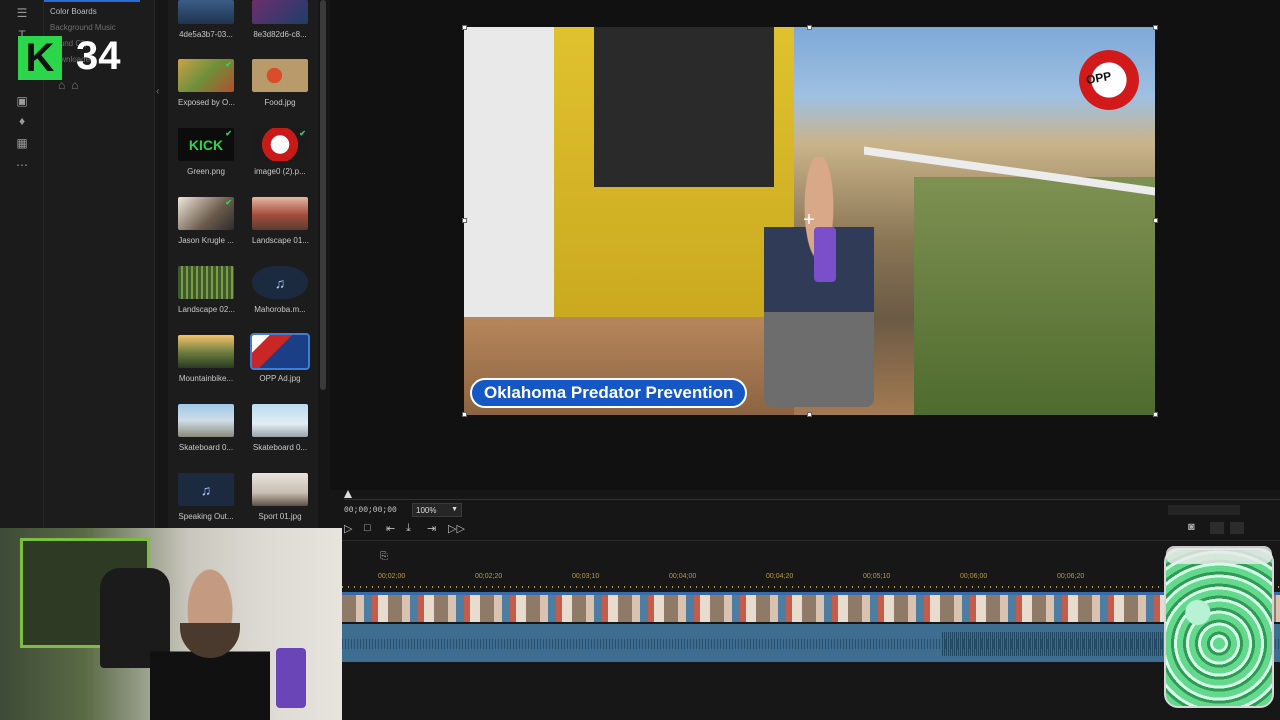  I want to click on opp-logo-sticker: OPP, so click(1109, 80).